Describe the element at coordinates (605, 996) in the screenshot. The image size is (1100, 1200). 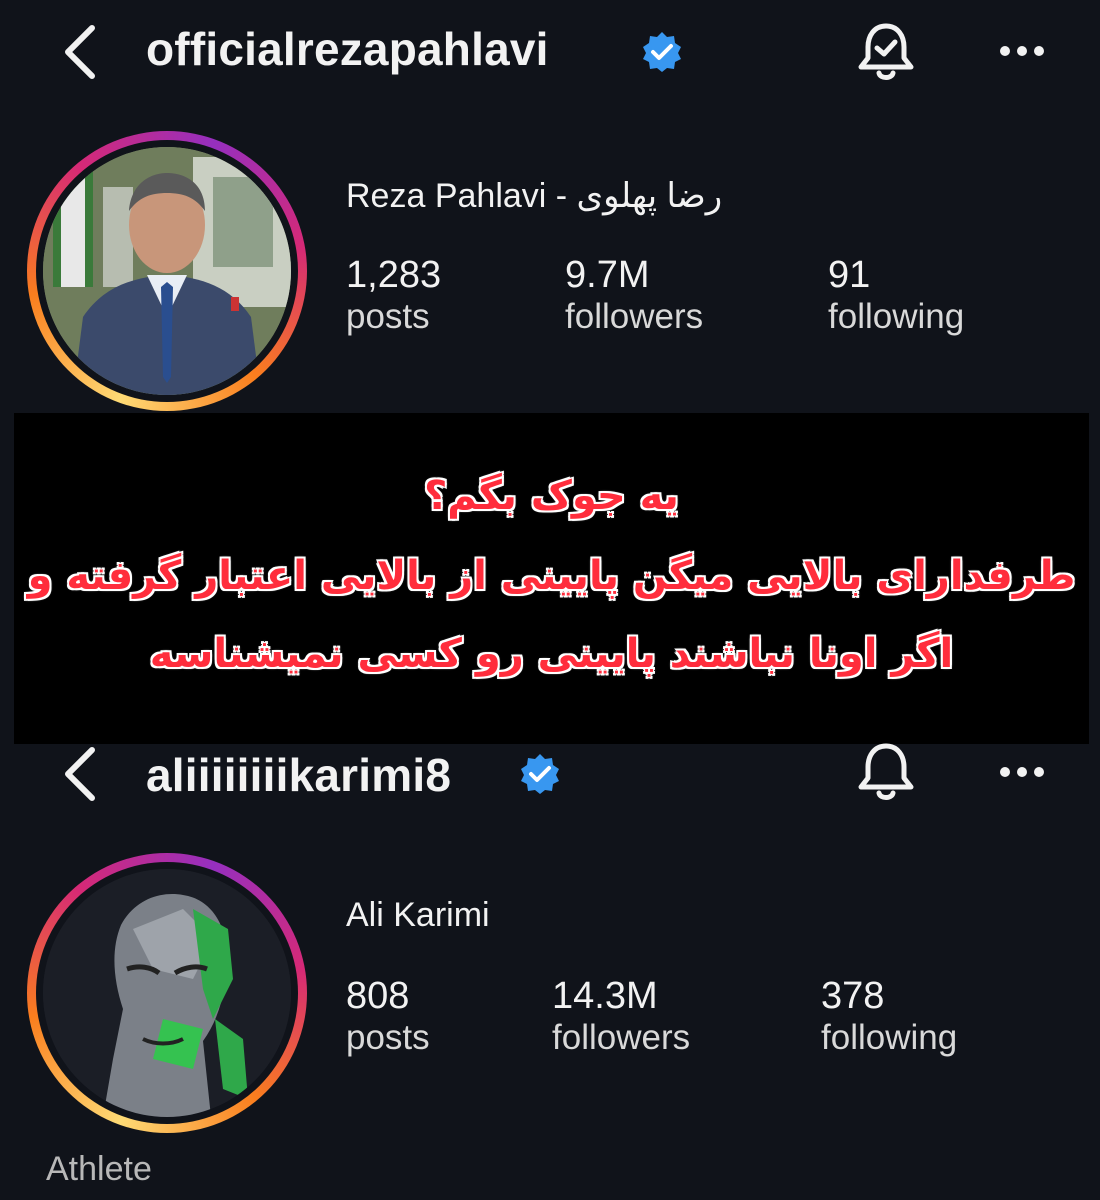
I see `followers-count: 14.3M` at that location.